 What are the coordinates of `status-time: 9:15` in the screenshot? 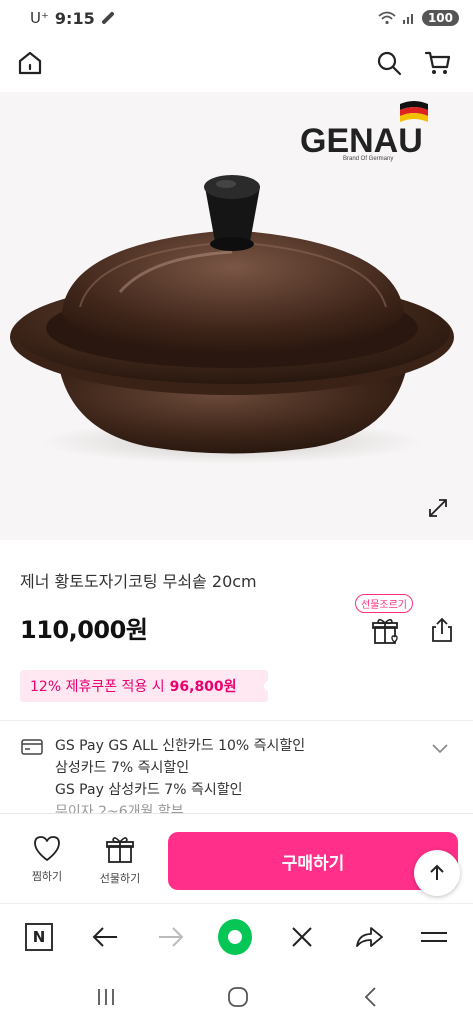 It's located at (74, 18).